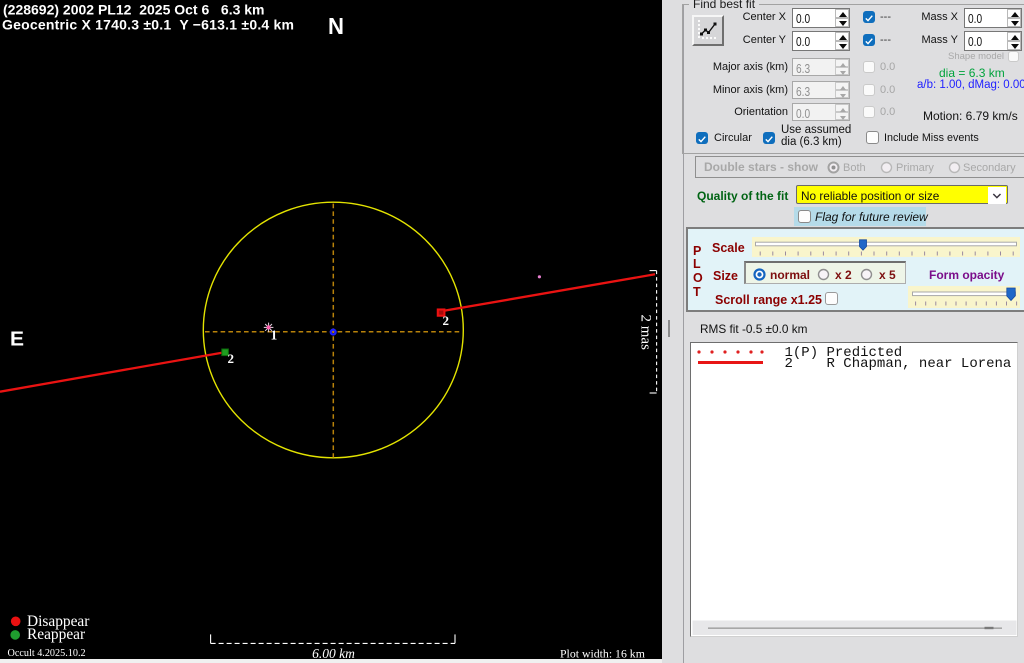  I want to click on svg-text: Plot width: 16 km, so click(602, 653).